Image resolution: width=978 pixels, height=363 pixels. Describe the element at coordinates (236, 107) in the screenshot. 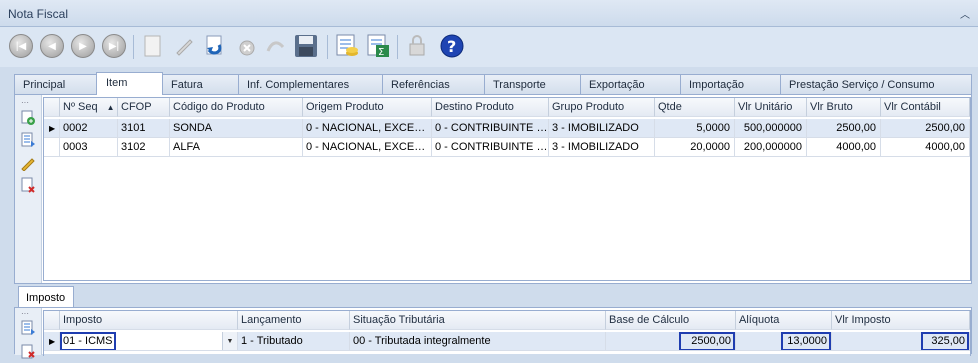

I see `column-header-codigo: Código do Produto` at that location.